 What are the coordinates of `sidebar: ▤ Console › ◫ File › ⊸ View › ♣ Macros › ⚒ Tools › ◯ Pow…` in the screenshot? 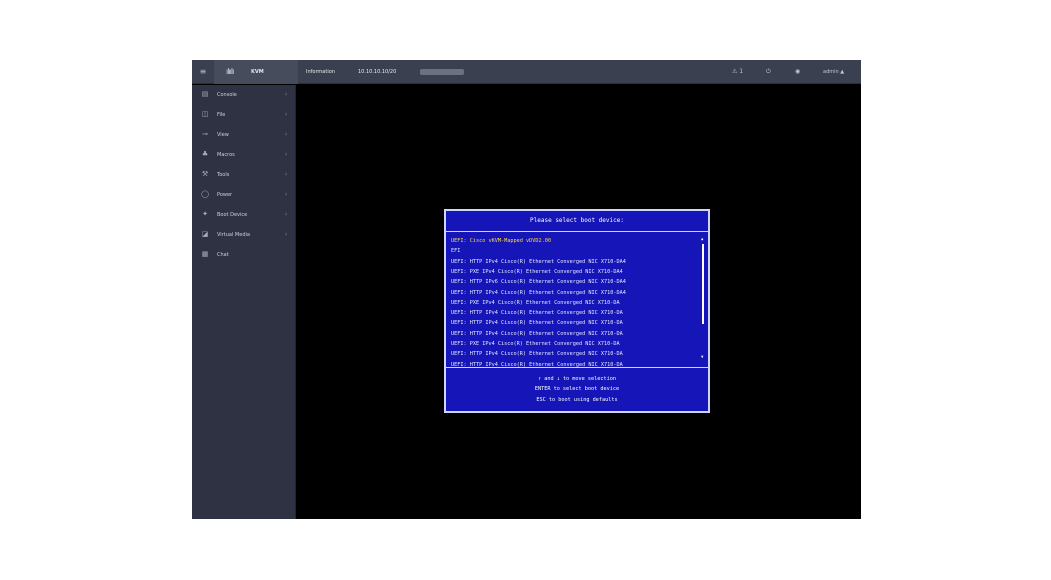 It's located at (244, 302).